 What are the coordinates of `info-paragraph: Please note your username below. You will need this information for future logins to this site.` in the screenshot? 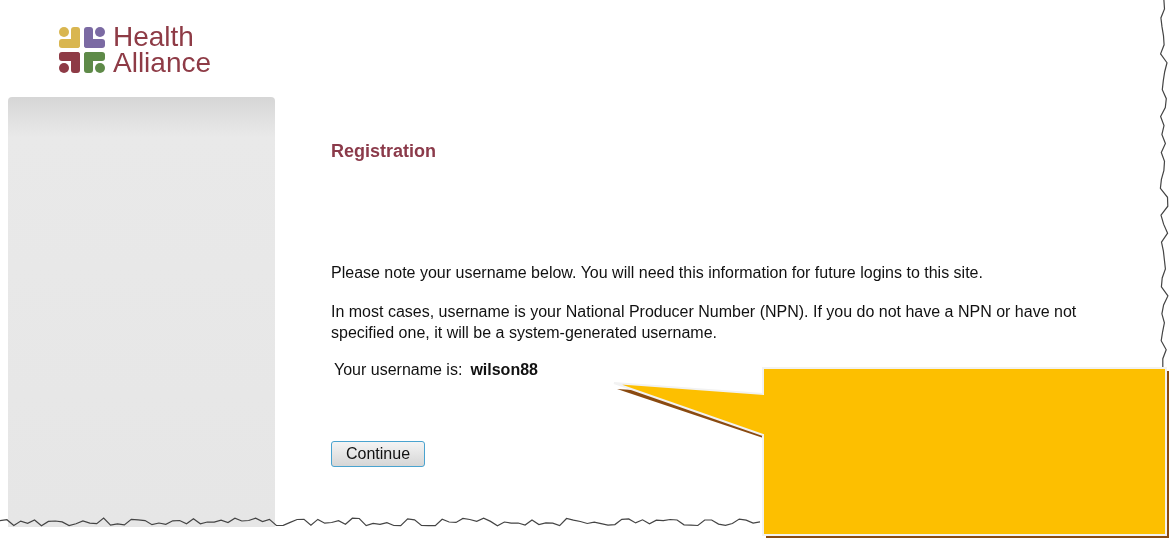 It's located at (657, 273).